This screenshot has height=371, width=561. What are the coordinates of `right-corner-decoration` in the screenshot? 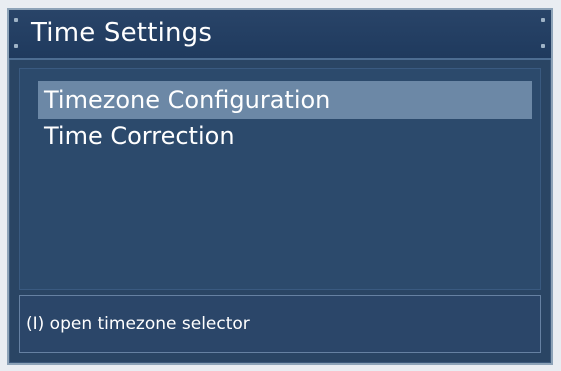 It's located at (543, 33).